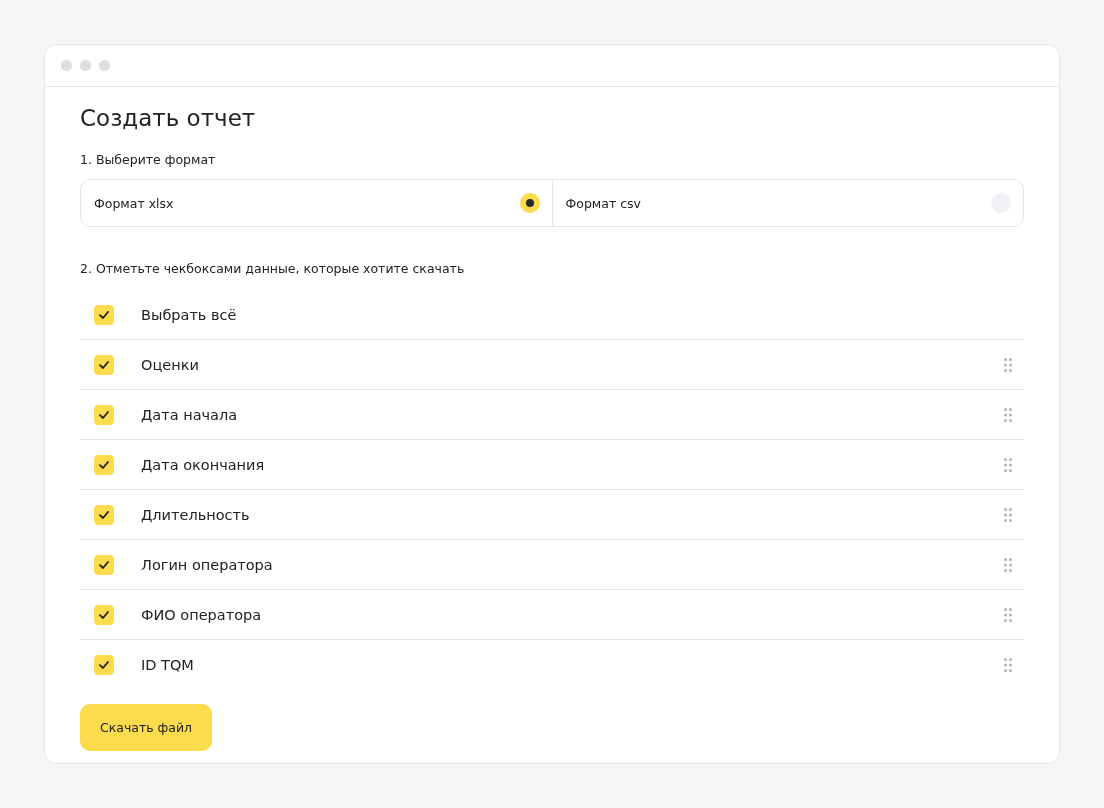  Describe the element at coordinates (202, 614) in the screenshot. I see `checkbox-label: ФИО оператора` at that location.